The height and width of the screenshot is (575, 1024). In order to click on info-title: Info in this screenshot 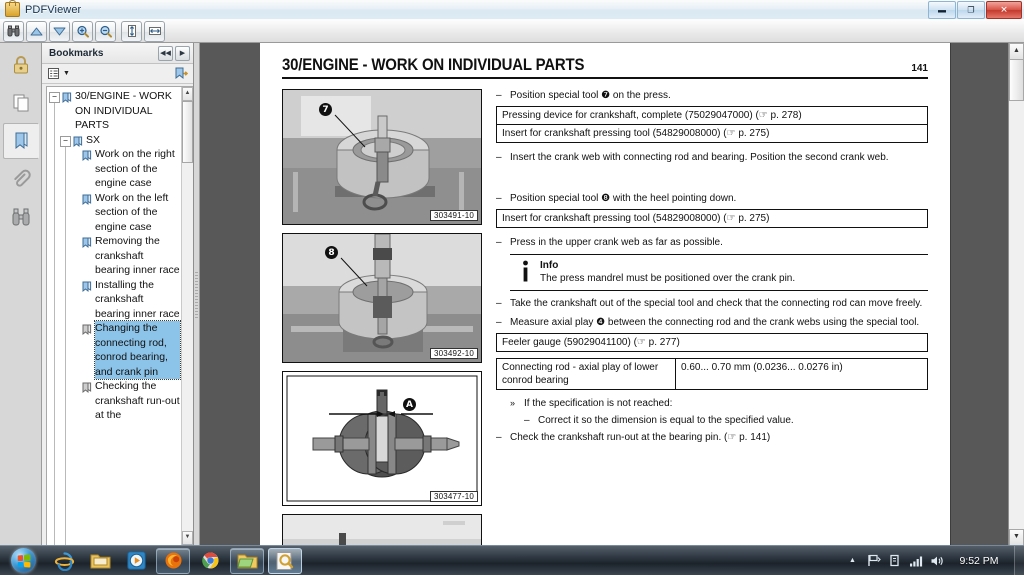, I will do `click(549, 265)`.